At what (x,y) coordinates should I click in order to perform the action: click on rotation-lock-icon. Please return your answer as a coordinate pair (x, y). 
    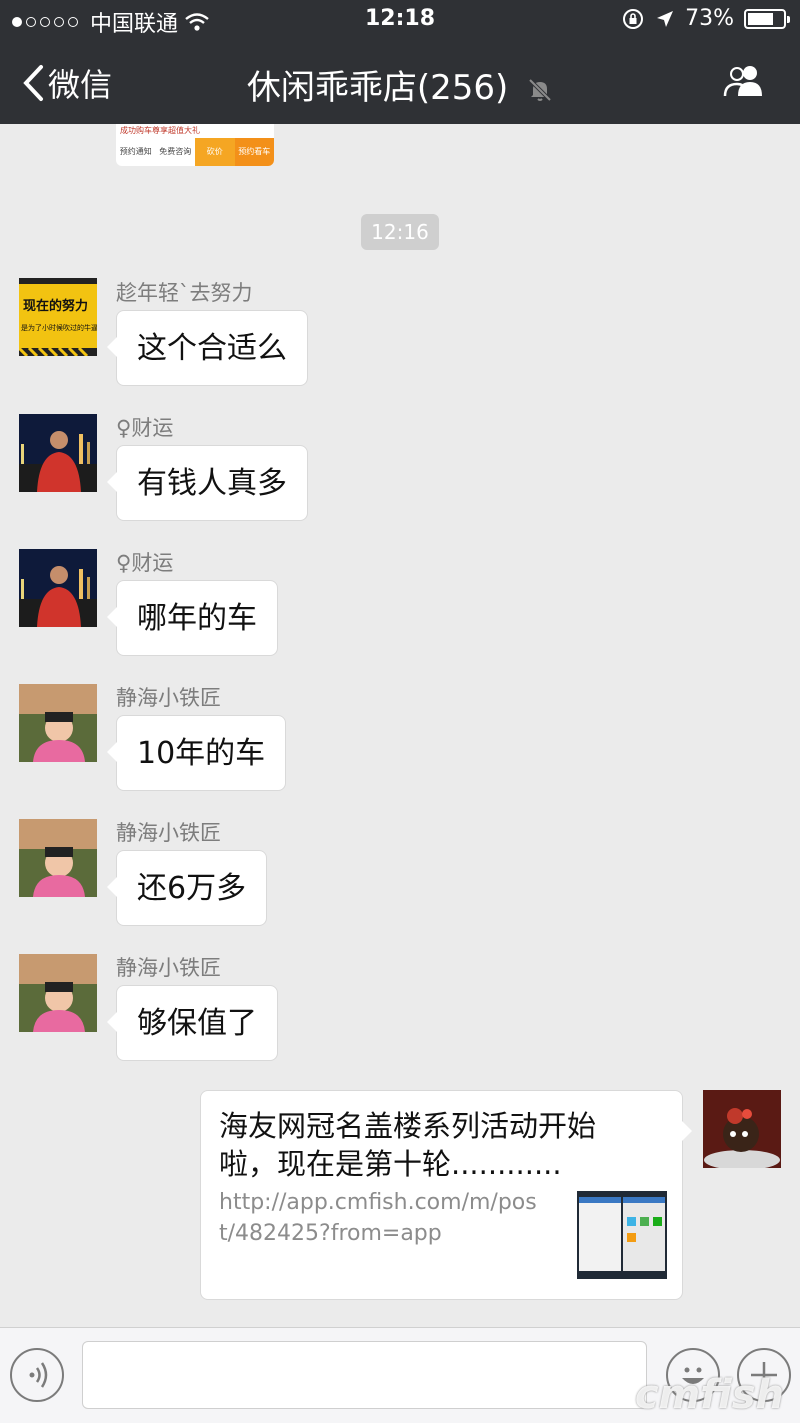
    Looking at the image, I should click on (633, 18).